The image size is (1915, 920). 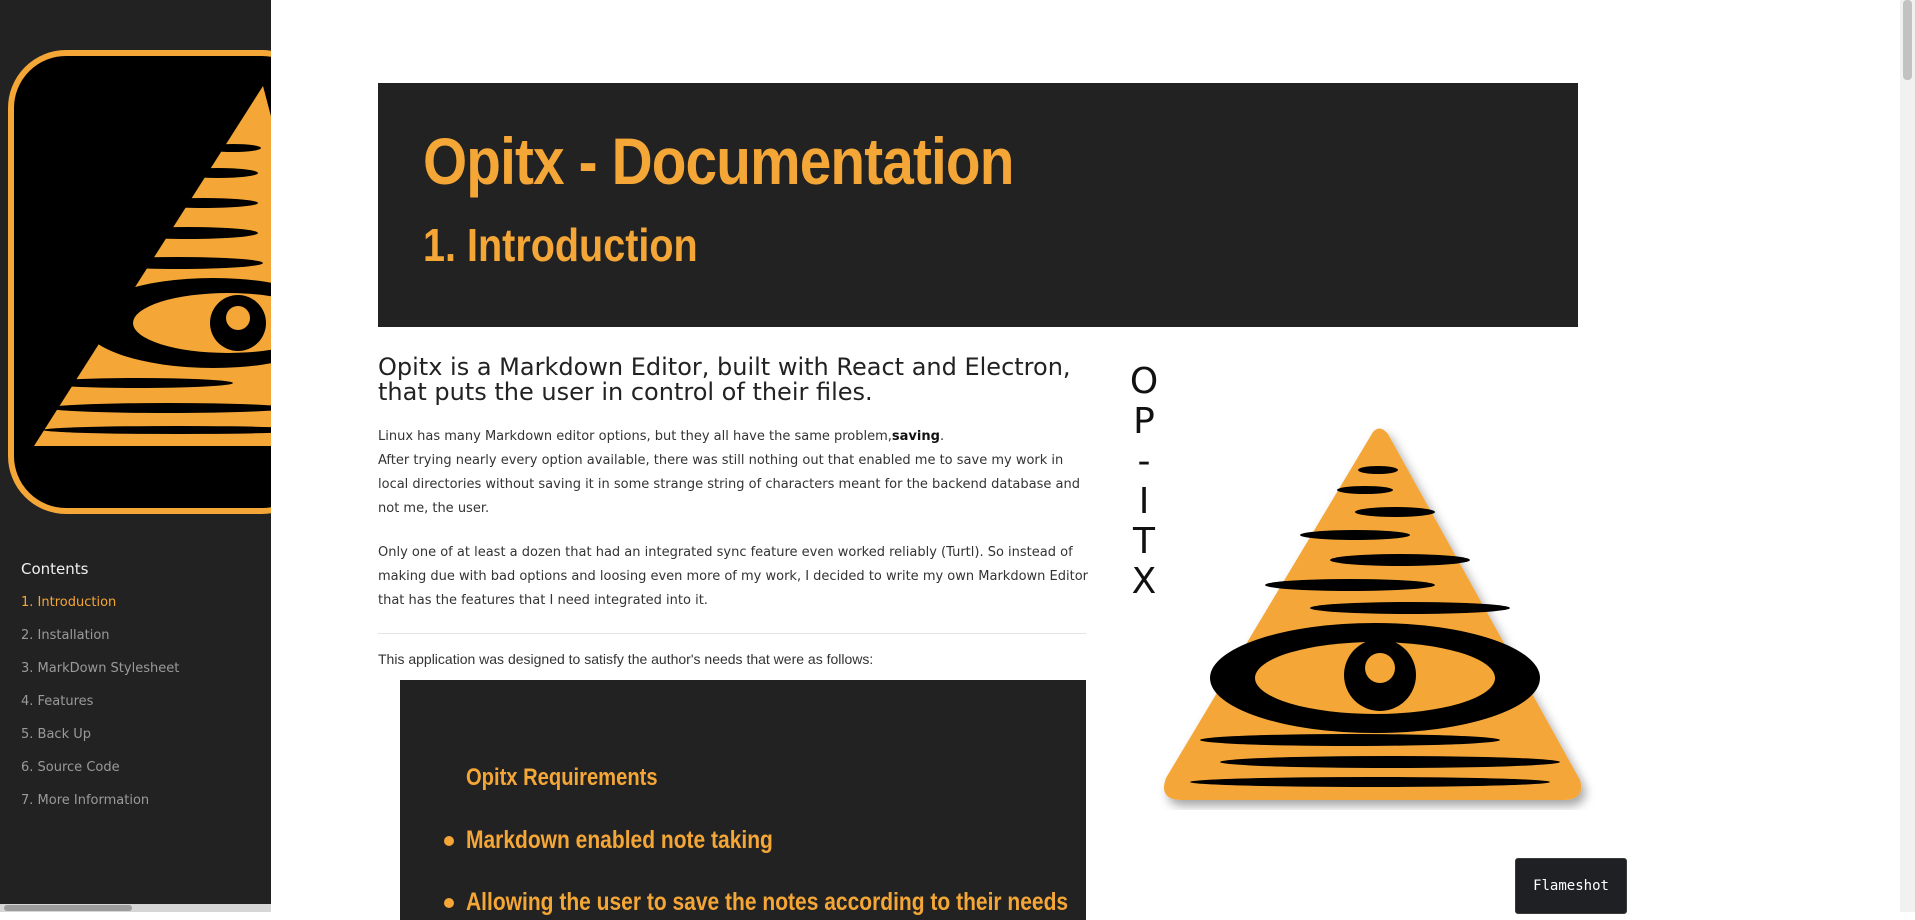 What do you see at coordinates (560, 245) in the screenshot?
I see `section-title: 1. Introduction` at bounding box center [560, 245].